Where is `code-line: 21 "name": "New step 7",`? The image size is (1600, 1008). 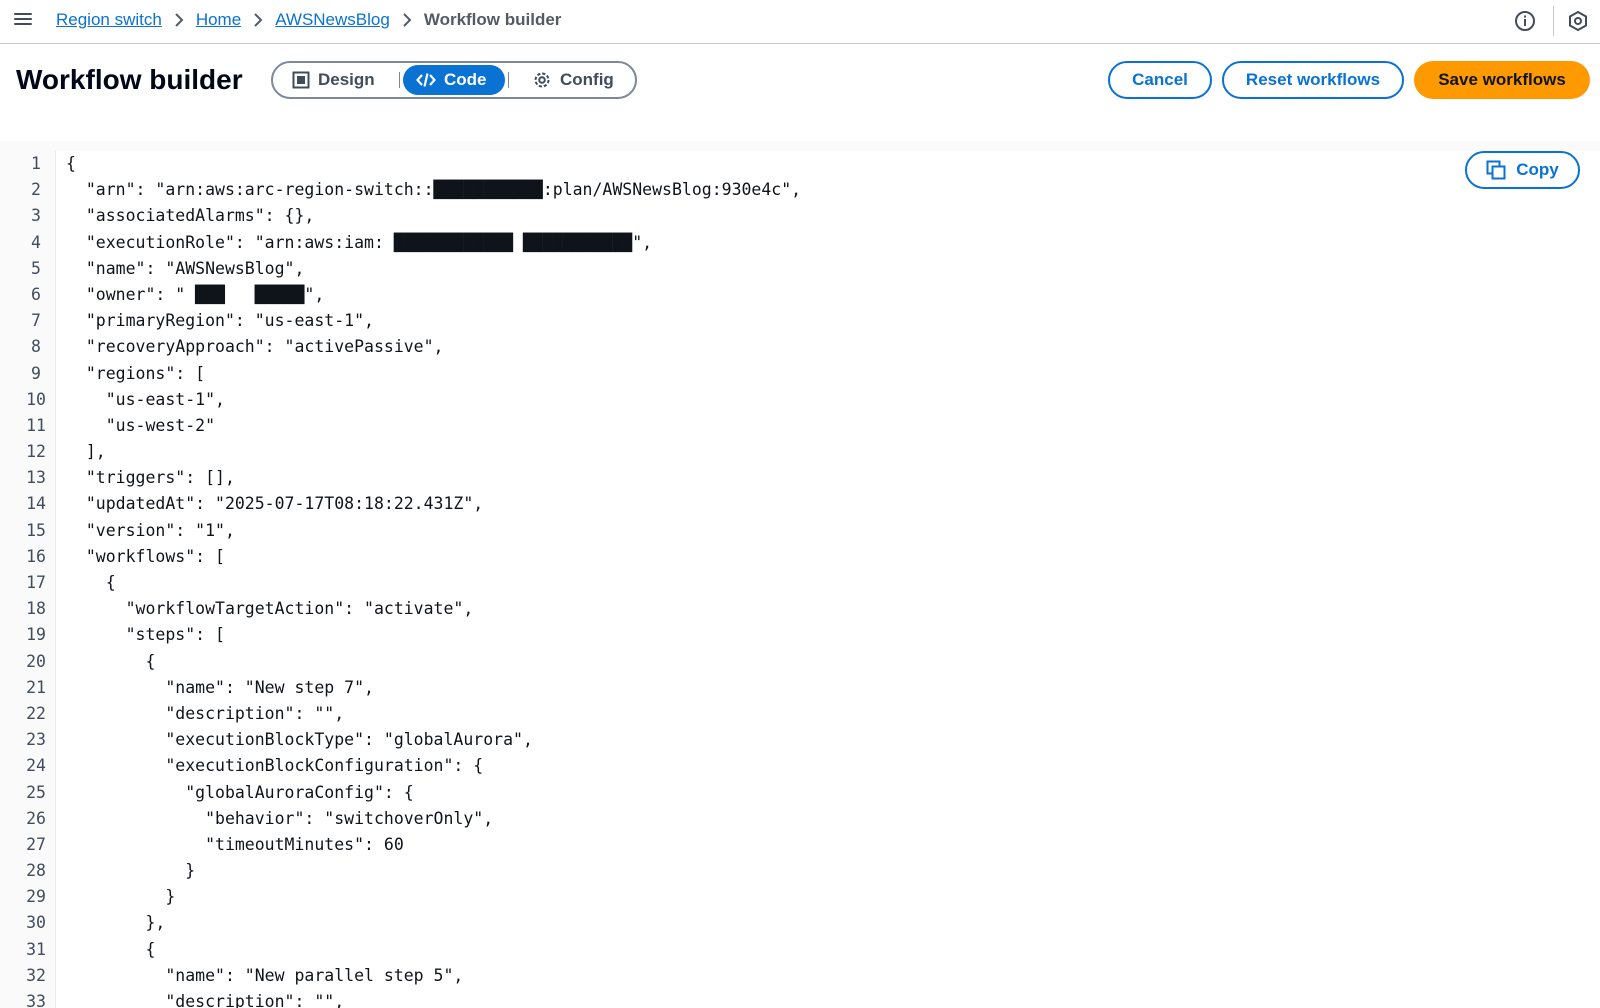
code-line: 21 "name": "New step 7", is located at coordinates (808, 688).